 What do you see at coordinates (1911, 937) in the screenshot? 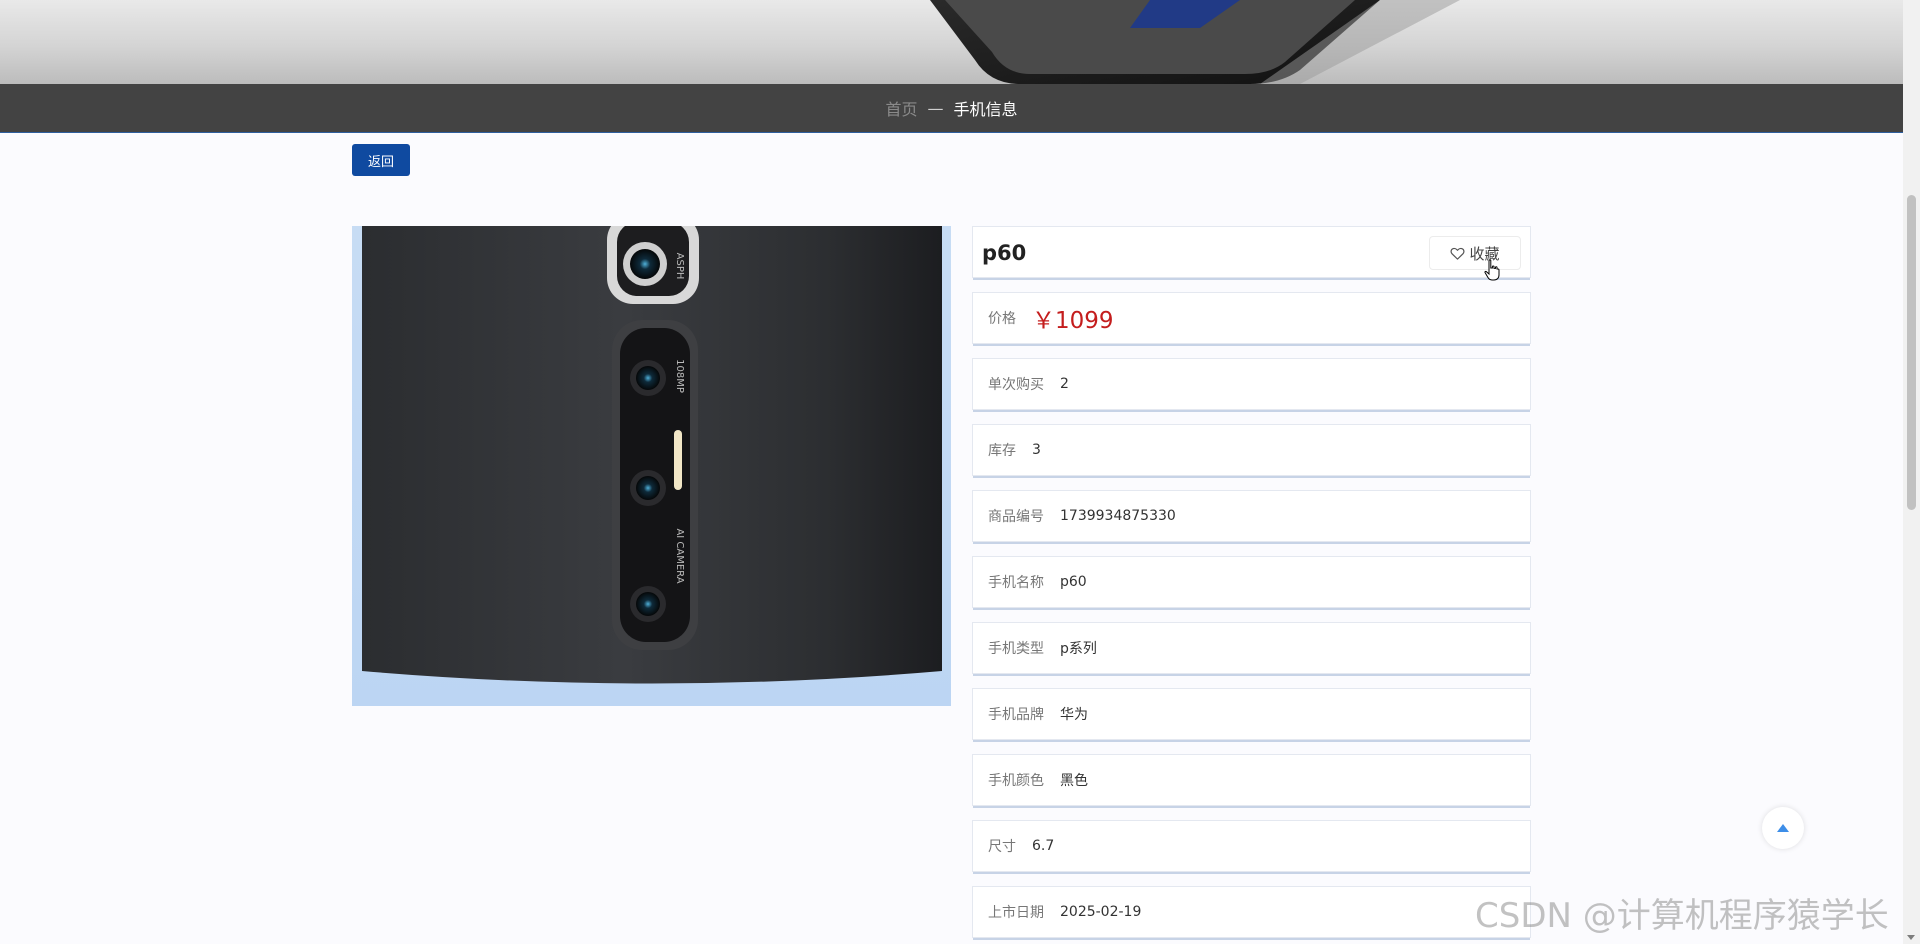
I see `scroll-down-arrow-icon` at bounding box center [1911, 937].